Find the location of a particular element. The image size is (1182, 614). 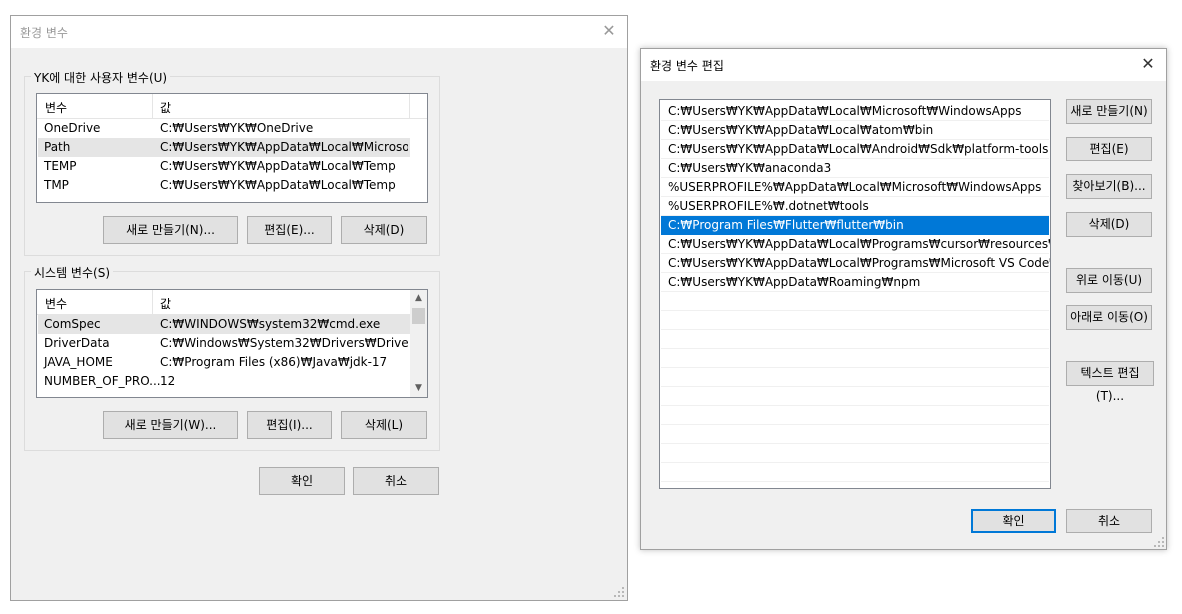

table-row: ComSpec C:₩WINDOWS₩system32₩cmd.exe is located at coordinates (224, 324).